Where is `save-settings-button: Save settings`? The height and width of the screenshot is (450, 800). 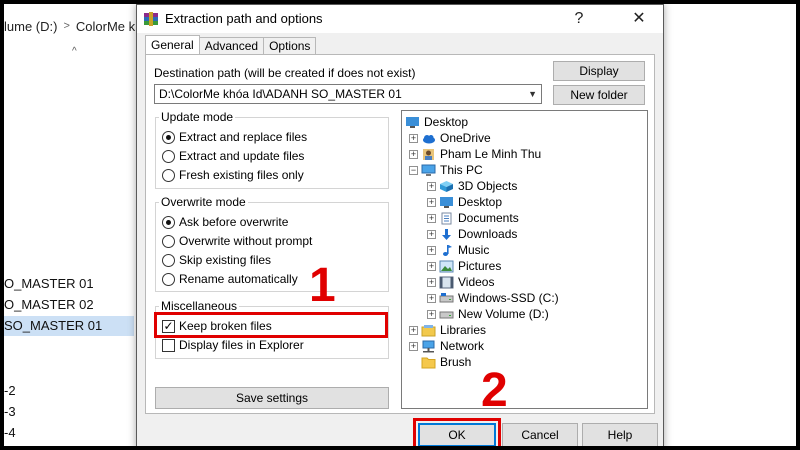
save-settings-button: Save settings is located at coordinates (272, 398).